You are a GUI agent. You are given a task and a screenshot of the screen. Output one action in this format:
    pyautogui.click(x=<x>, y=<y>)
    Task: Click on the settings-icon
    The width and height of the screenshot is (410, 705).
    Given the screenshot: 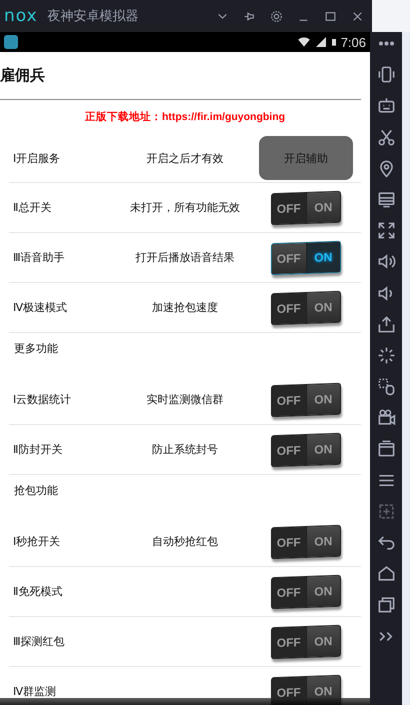 What is the action you would take?
    pyautogui.click(x=276, y=16)
    